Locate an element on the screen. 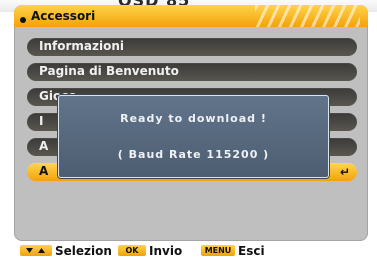 This screenshot has width=377, height=268. enter-return-icon: ↵ is located at coordinates (344, 172).